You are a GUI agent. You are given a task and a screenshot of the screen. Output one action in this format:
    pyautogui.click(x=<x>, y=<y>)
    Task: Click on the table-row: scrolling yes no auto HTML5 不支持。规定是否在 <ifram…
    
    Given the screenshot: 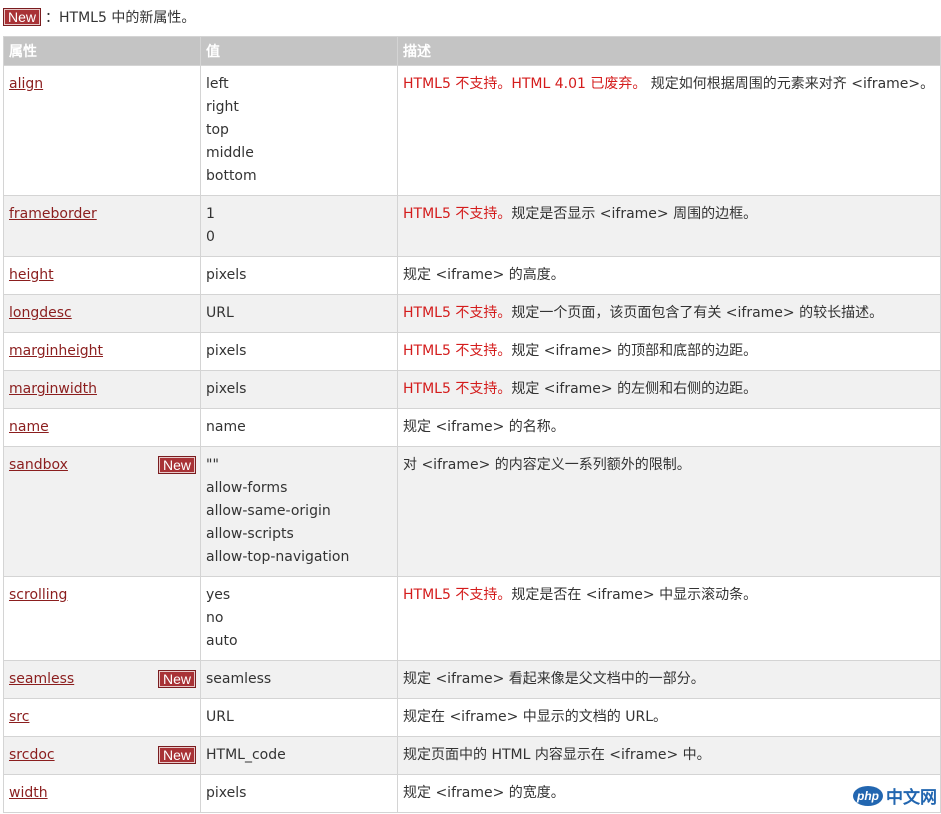 What is the action you would take?
    pyautogui.click(x=472, y=618)
    